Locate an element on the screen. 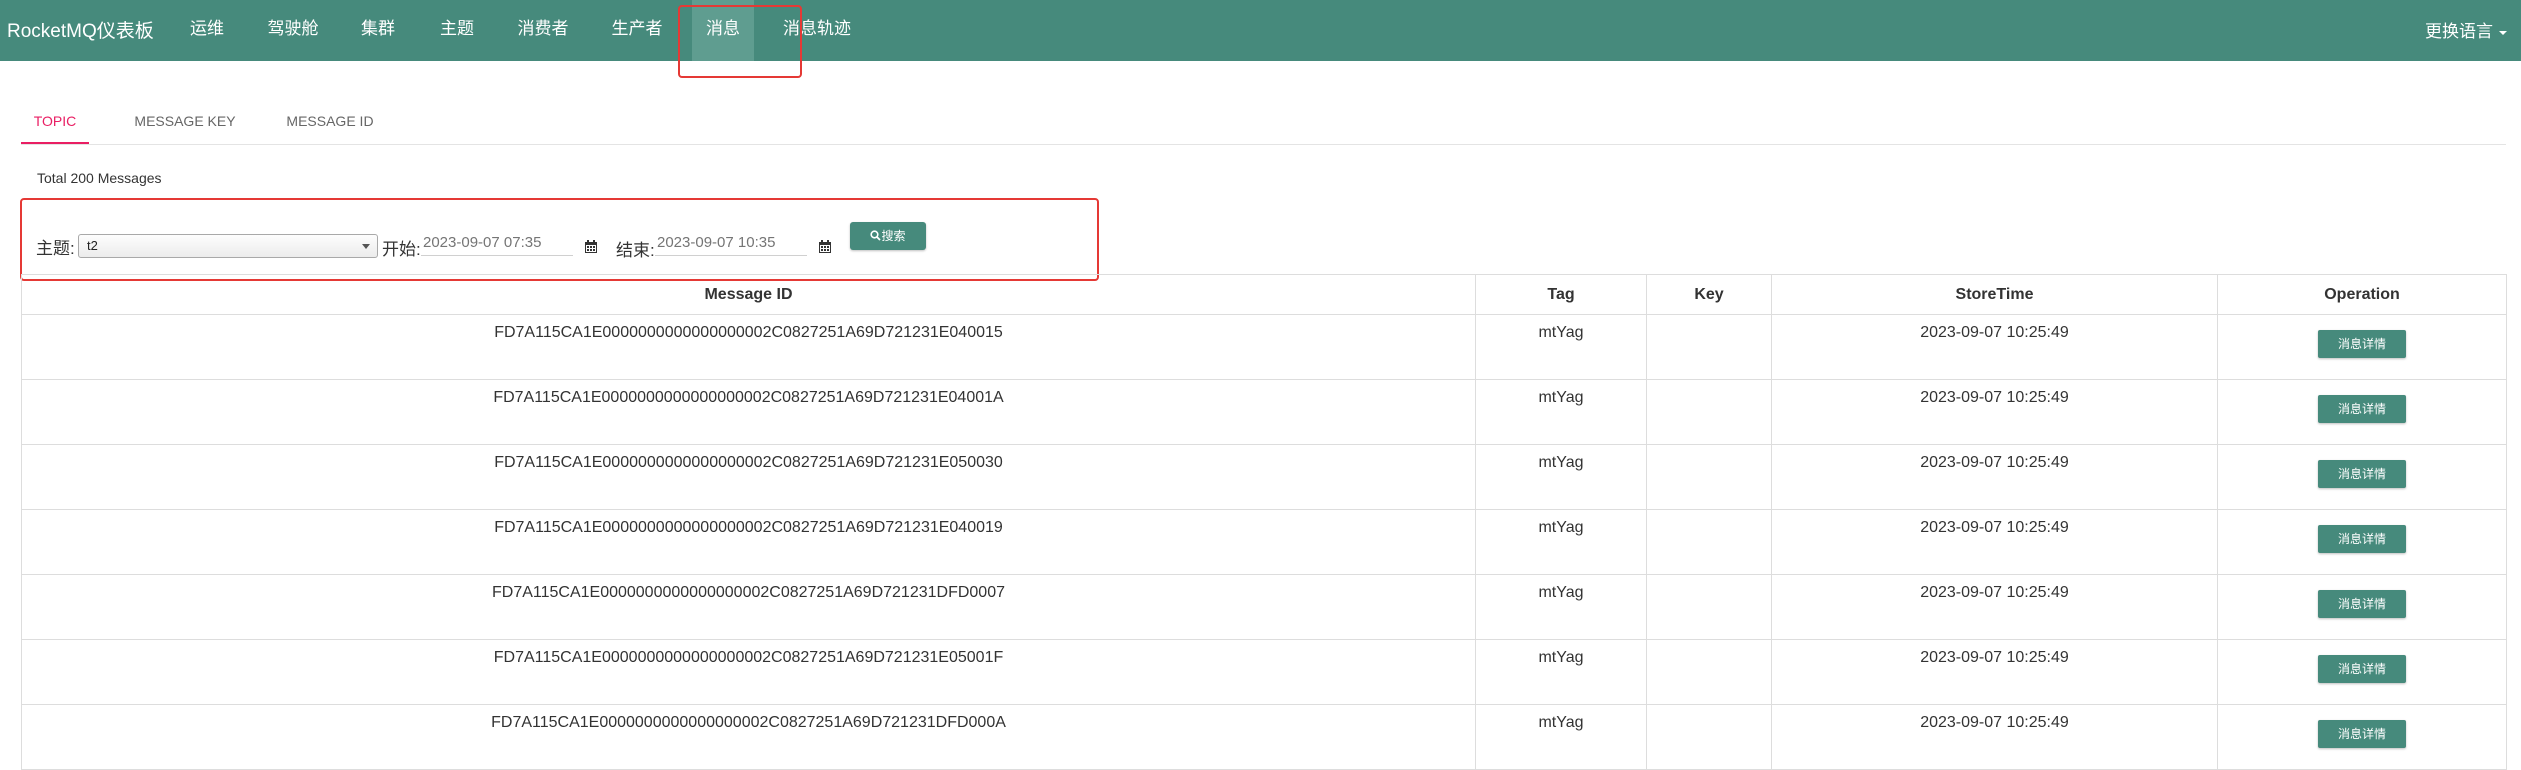  nav-item-cockpit: 驾驶舱 is located at coordinates (293, 30).